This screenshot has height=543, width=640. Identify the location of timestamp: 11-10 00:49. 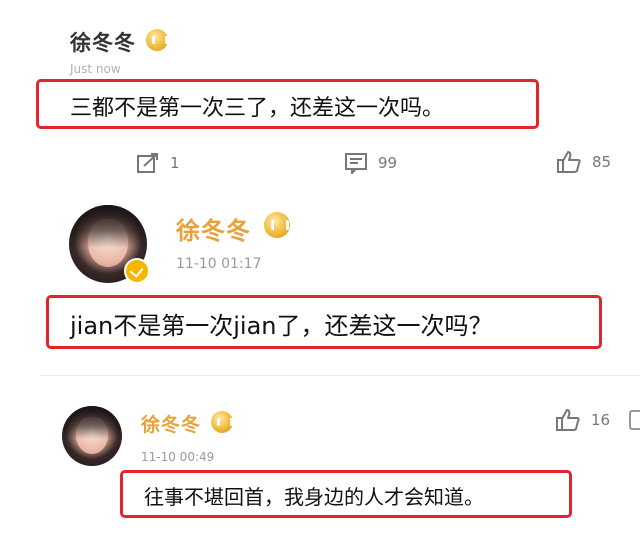
(178, 457).